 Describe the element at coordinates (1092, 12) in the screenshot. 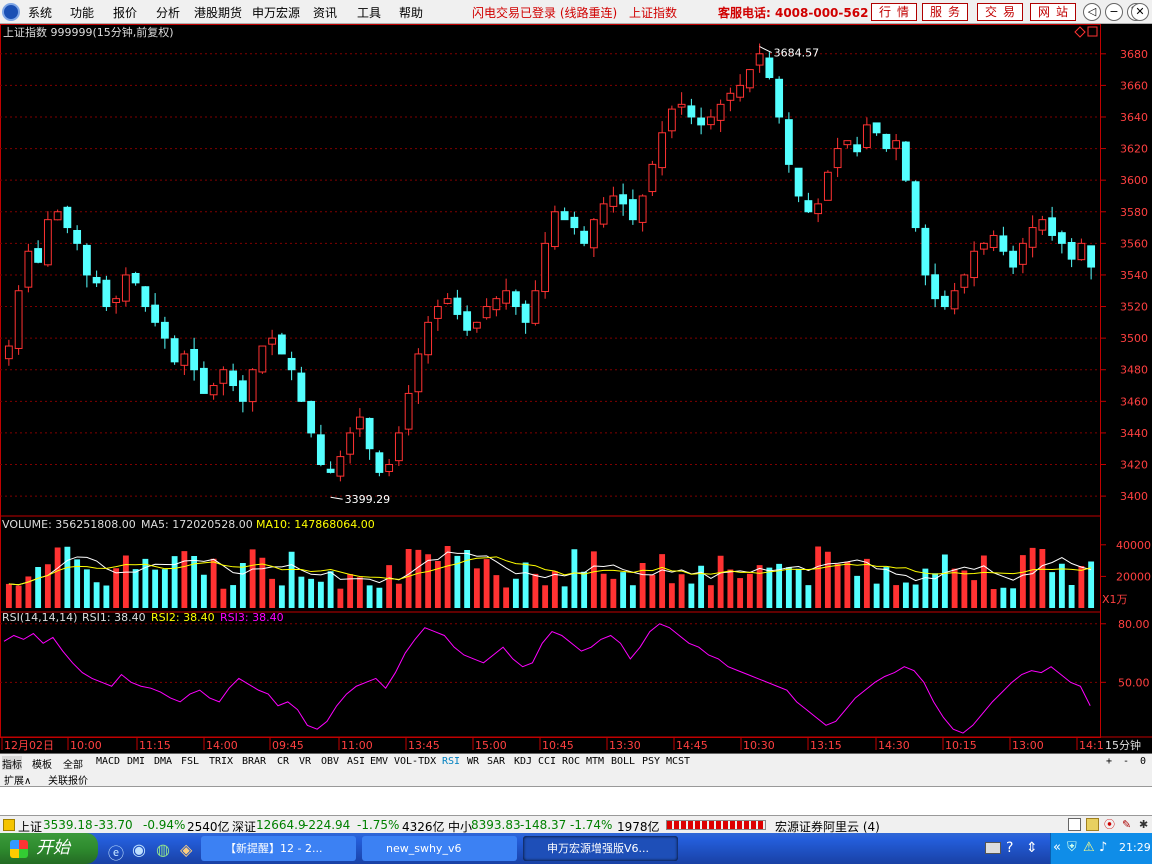

I see `back-icon: ◁` at that location.